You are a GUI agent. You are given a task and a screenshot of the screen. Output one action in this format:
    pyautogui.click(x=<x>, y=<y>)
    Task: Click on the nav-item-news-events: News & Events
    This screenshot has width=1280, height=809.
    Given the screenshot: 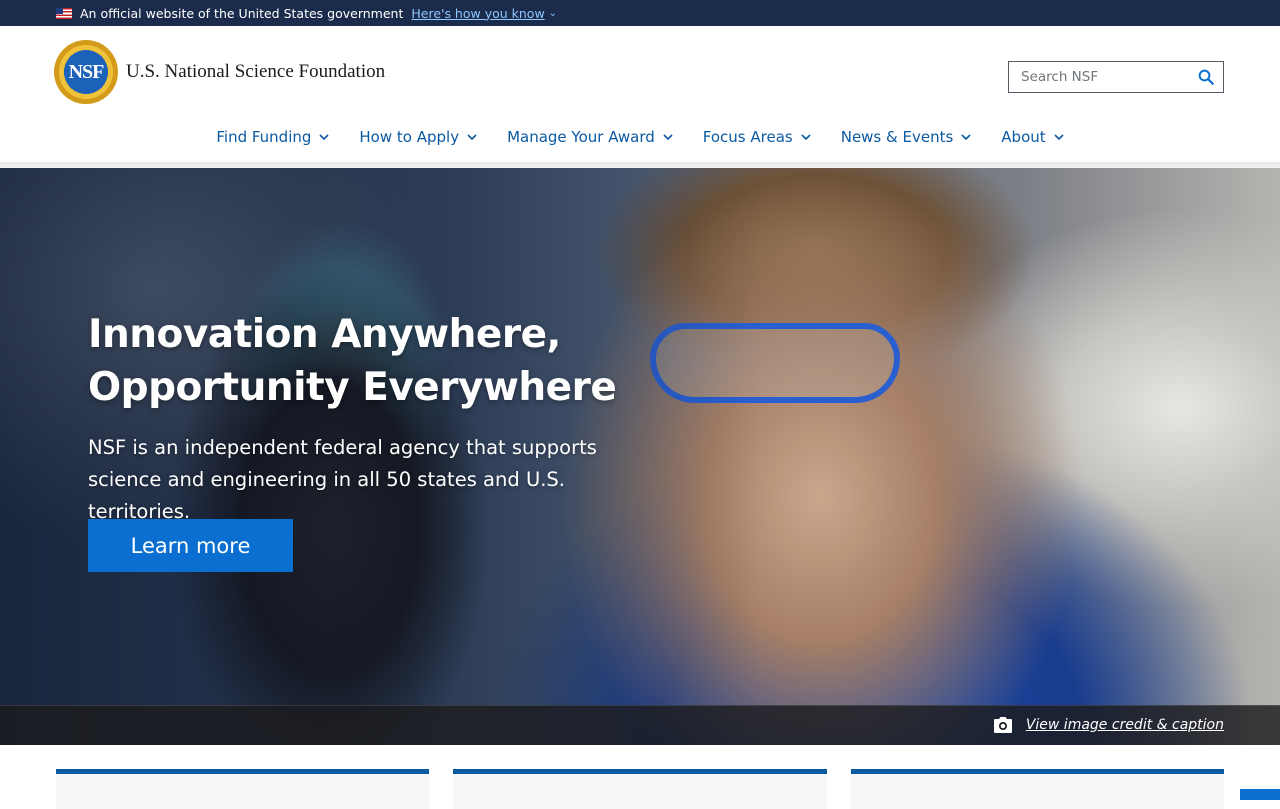 What is the action you would take?
    pyautogui.click(x=906, y=137)
    